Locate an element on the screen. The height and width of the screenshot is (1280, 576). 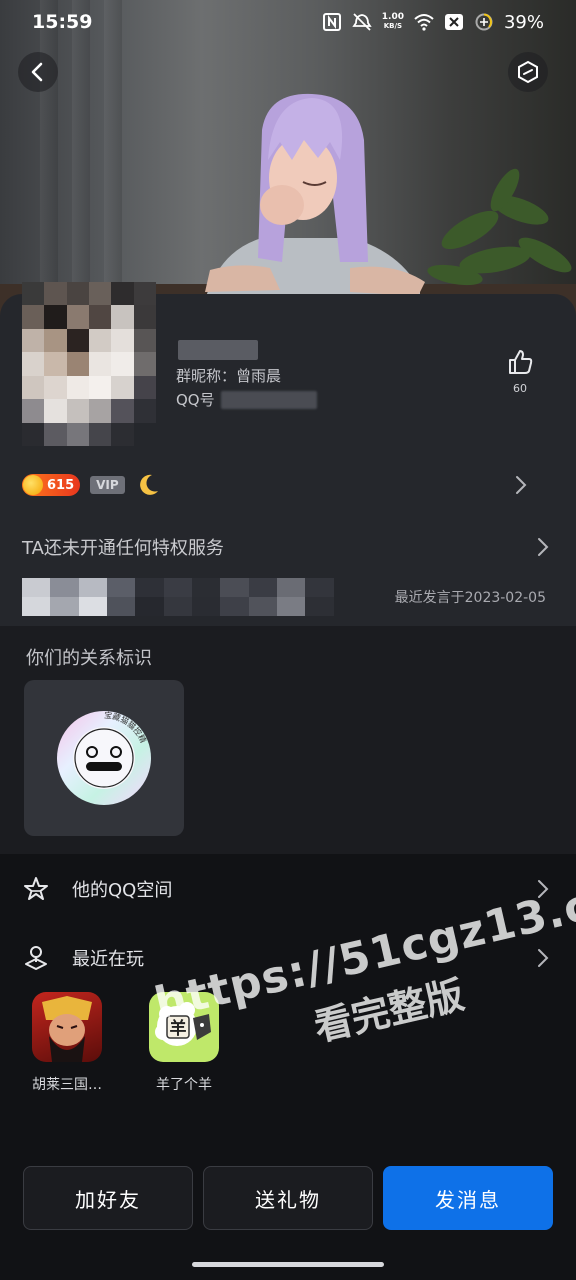
sheep-icon: 羊 is located at coordinates (183, 1024).